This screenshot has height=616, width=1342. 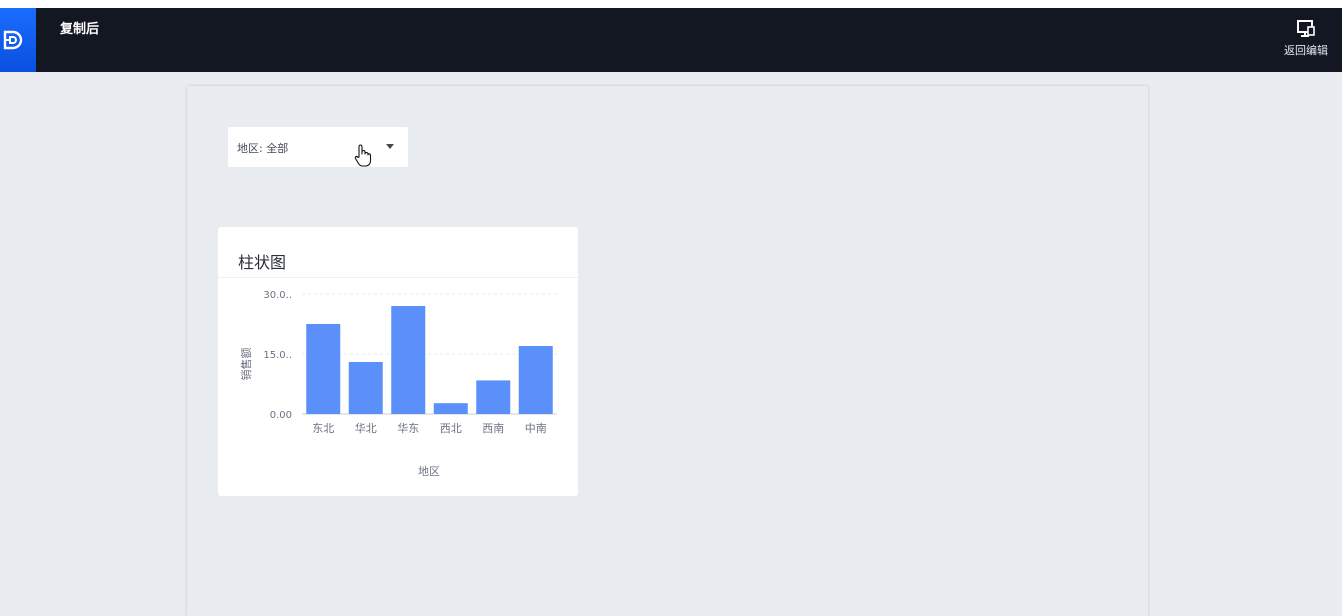 What do you see at coordinates (450, 408) in the screenshot?
I see `bar-西北` at bounding box center [450, 408].